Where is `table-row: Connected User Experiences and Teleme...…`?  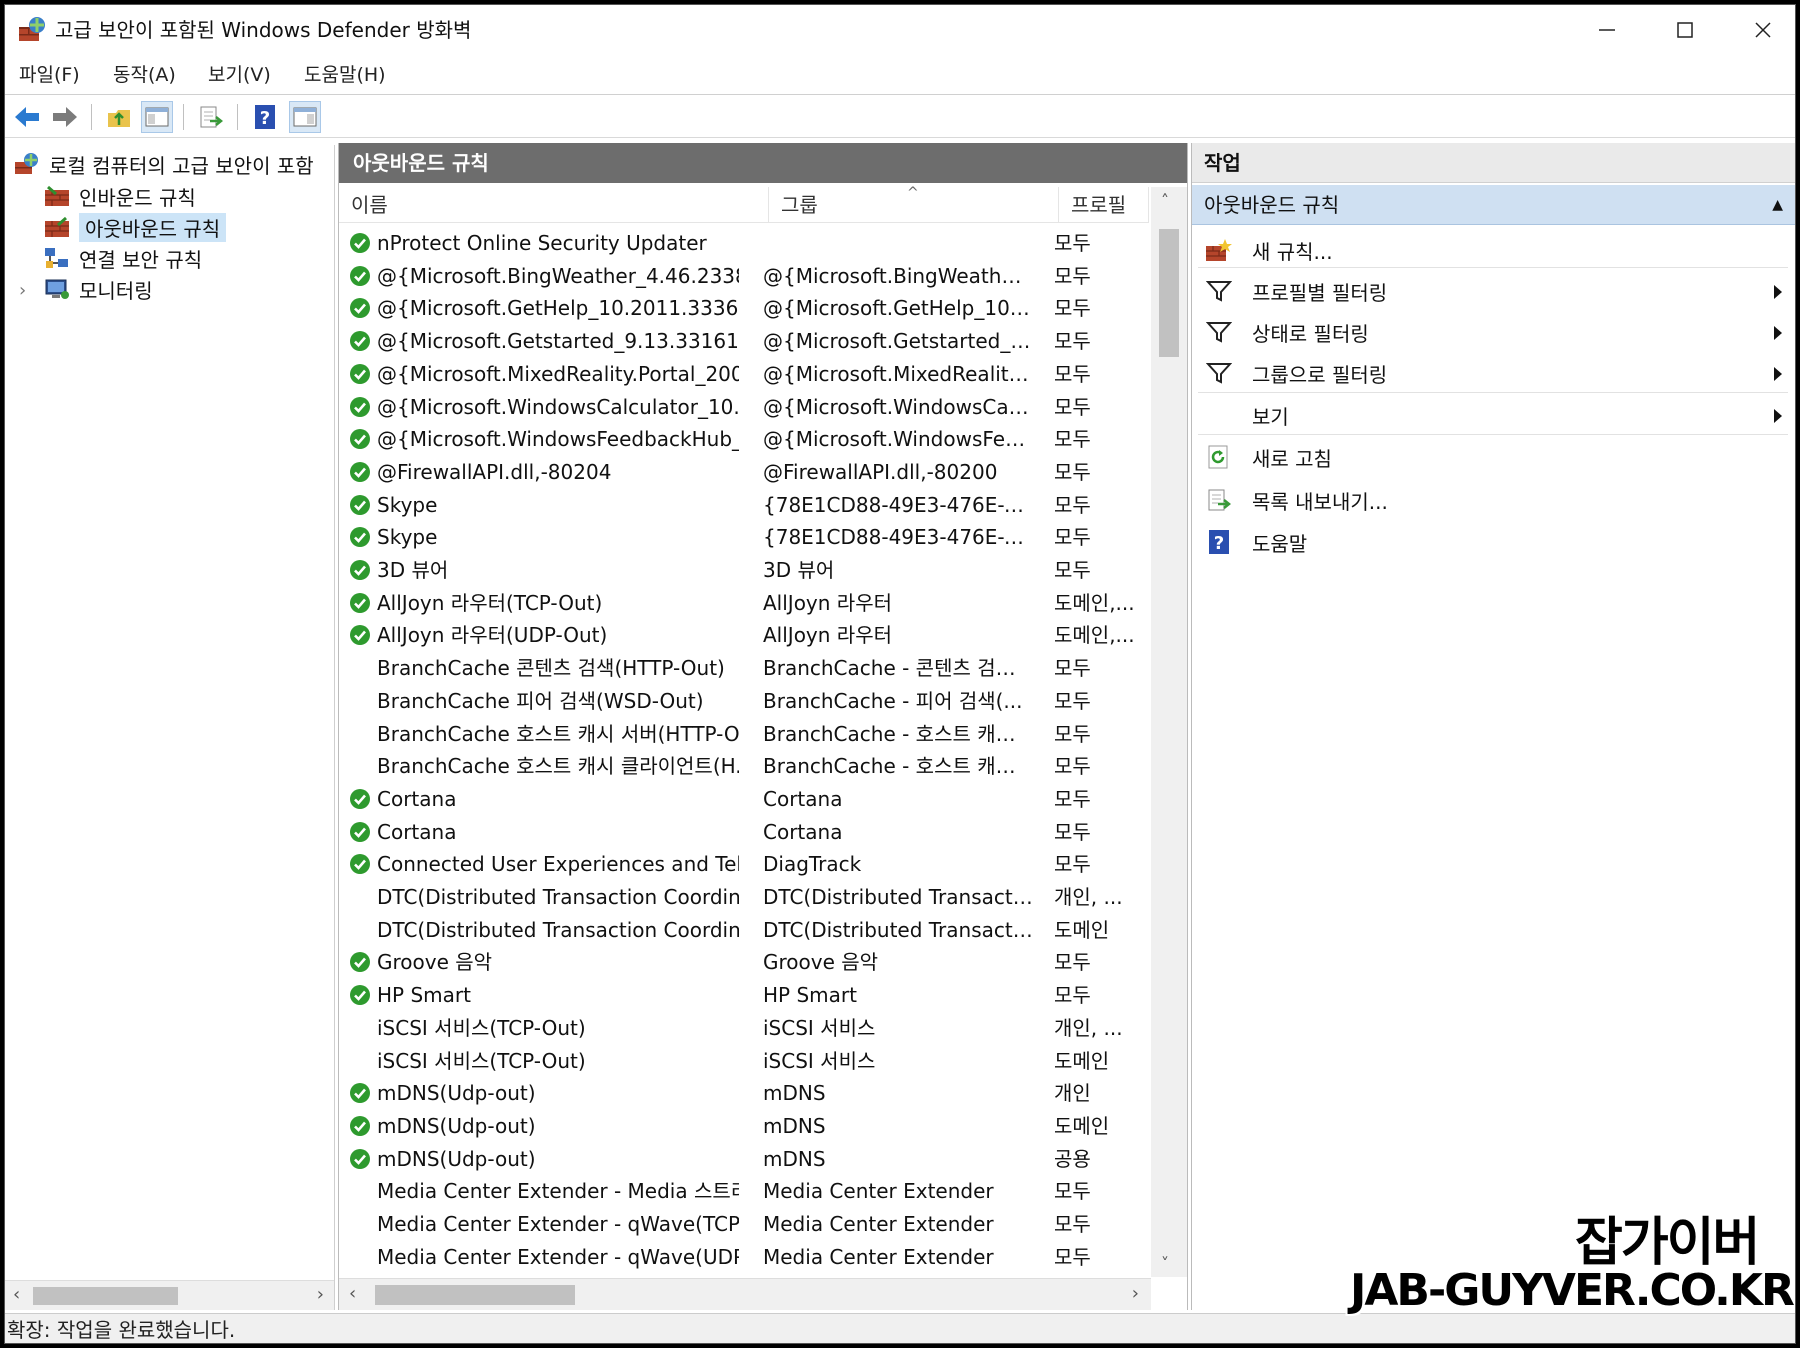 table-row: Connected User Experiences and Teleme...… is located at coordinates (744, 864).